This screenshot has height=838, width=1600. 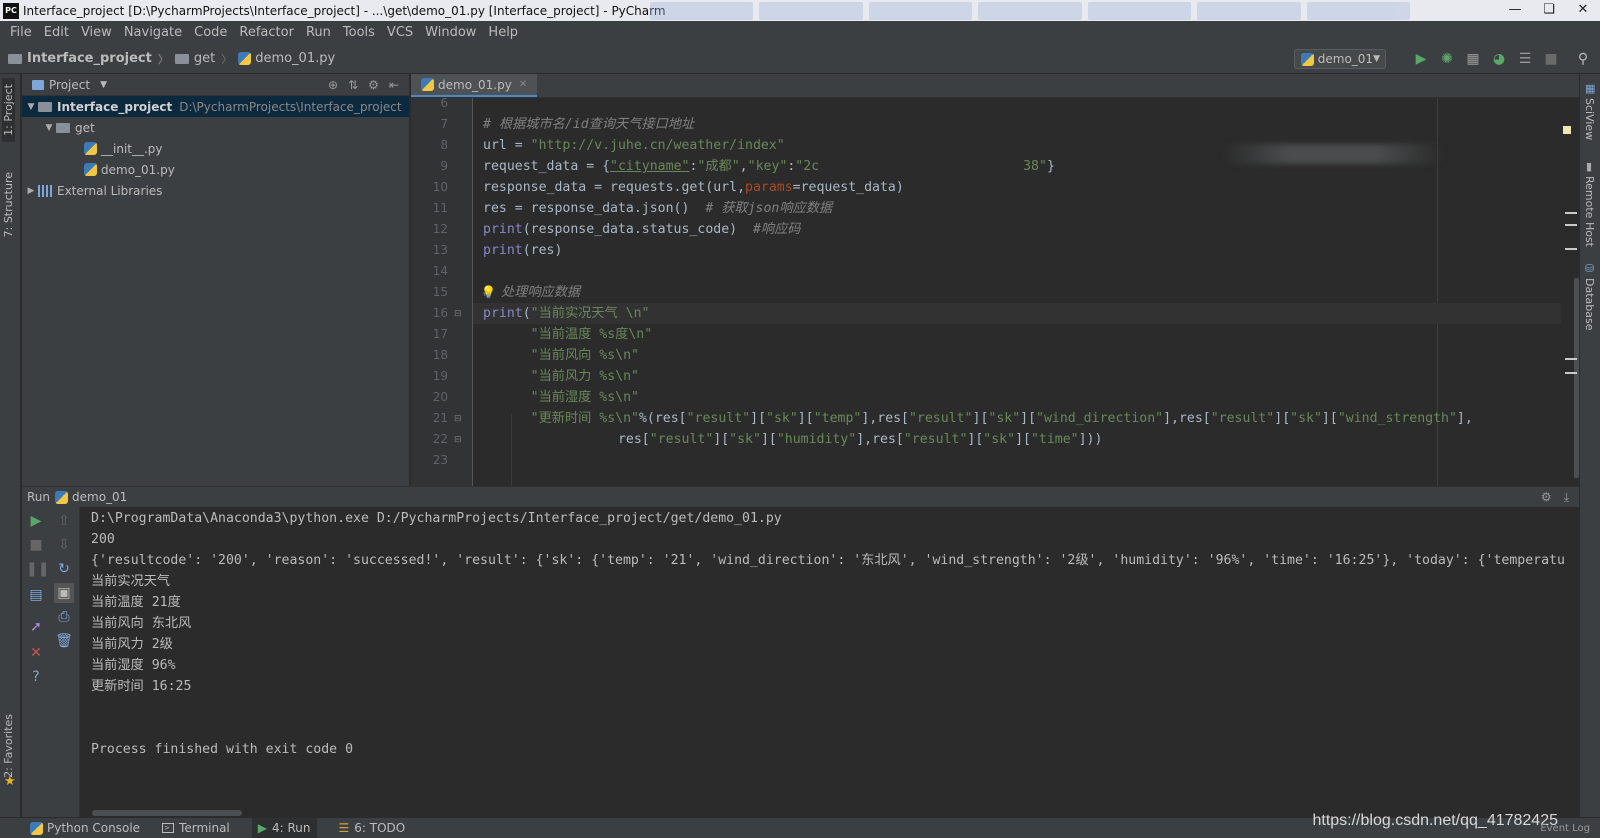 I want to click on project-view-select: Project, so click(x=69, y=85).